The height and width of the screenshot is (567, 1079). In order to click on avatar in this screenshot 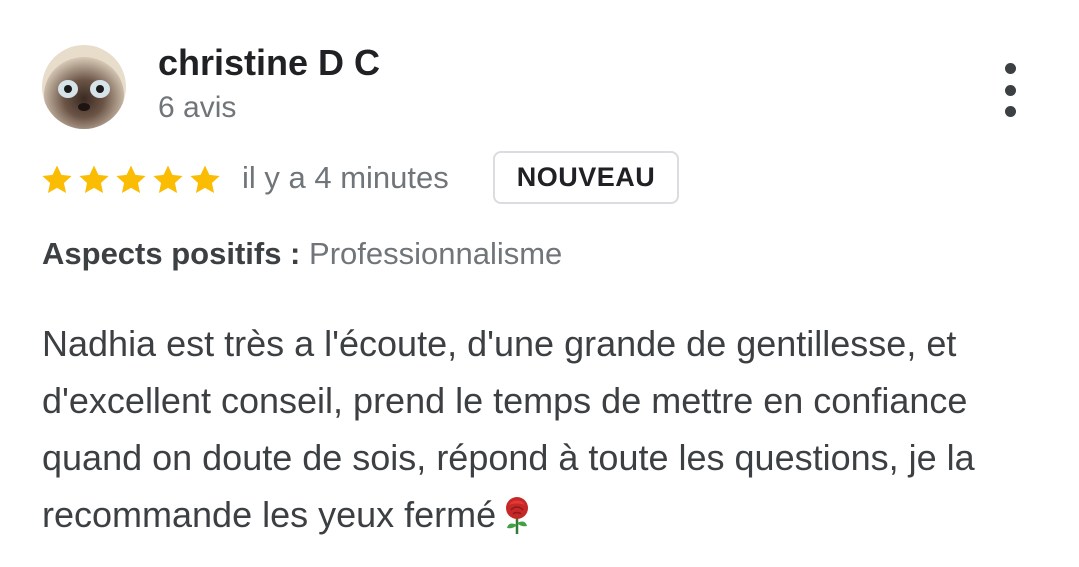, I will do `click(84, 87)`.